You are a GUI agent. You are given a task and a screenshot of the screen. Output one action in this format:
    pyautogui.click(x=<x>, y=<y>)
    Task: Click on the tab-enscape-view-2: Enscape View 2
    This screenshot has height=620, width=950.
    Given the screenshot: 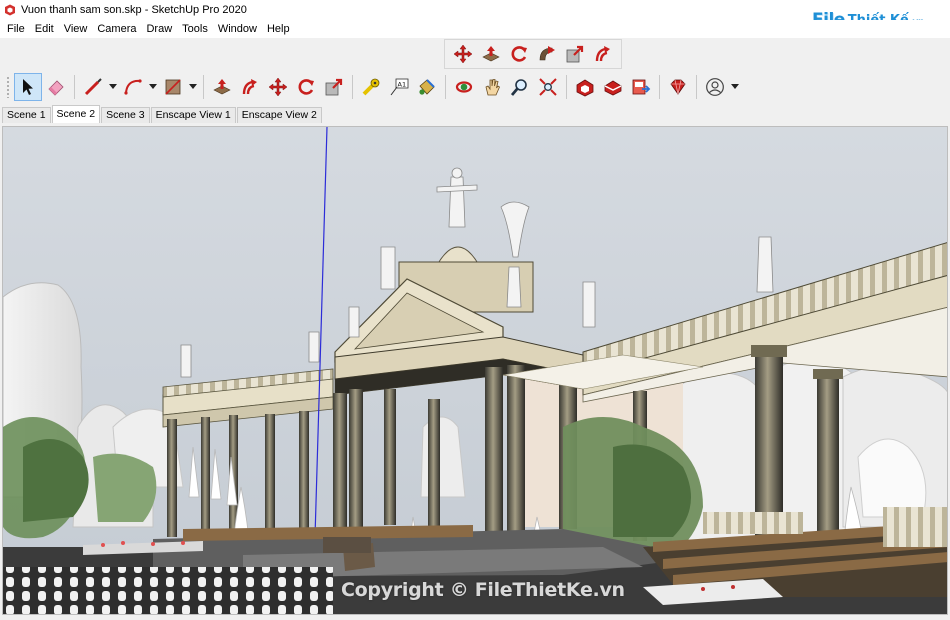 What is the action you would take?
    pyautogui.click(x=279, y=115)
    